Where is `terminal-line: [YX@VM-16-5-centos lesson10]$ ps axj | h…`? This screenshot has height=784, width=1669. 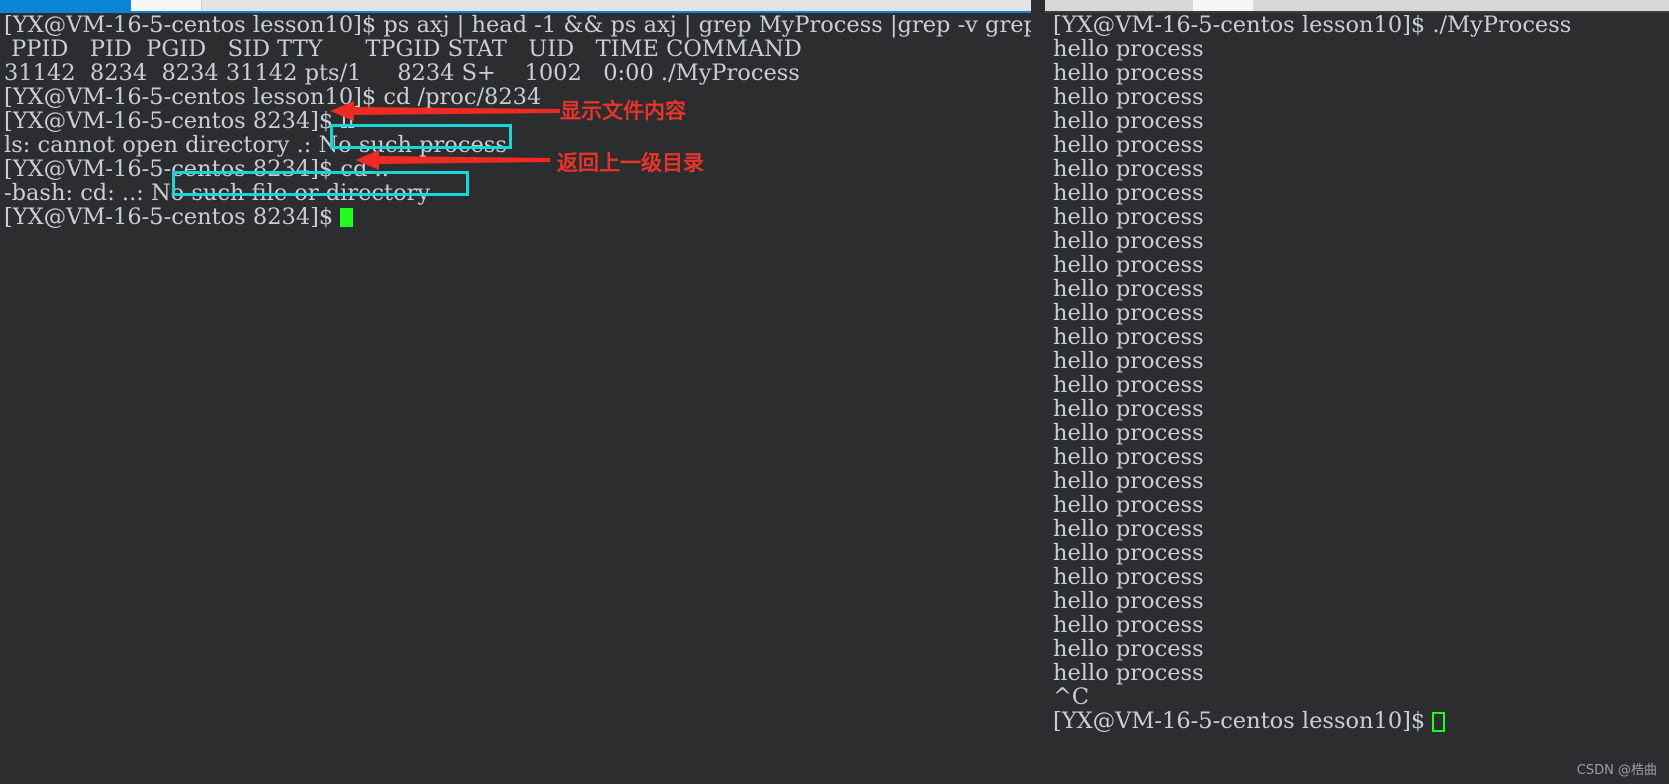
terminal-line: [YX@VM-16-5-centos lesson10]$ ps axj | h… is located at coordinates (517, 25).